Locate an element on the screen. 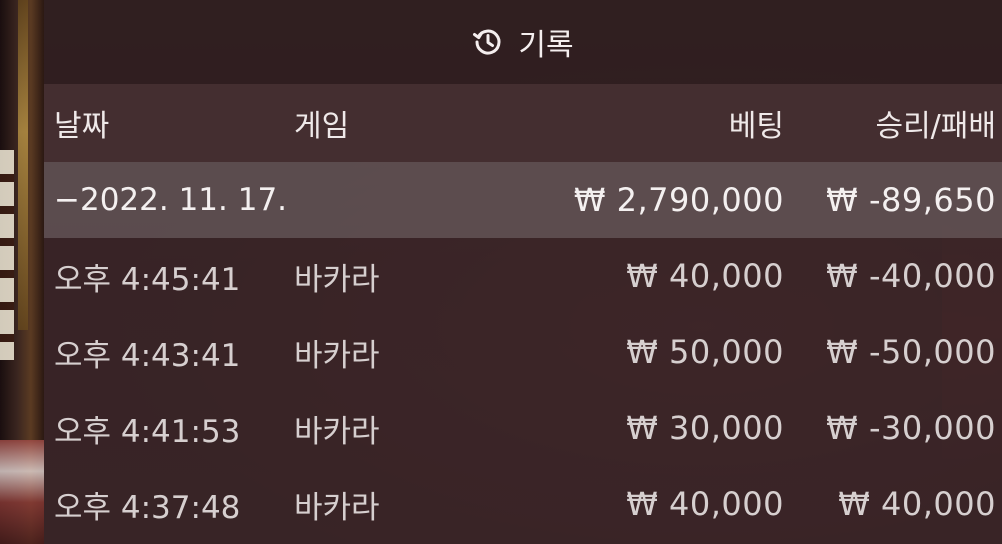 This screenshot has width=1002, height=544. table-row: 오후 4:43:41 바카라 ₩ 50,000 ₩ -50,000 is located at coordinates (523, 352).